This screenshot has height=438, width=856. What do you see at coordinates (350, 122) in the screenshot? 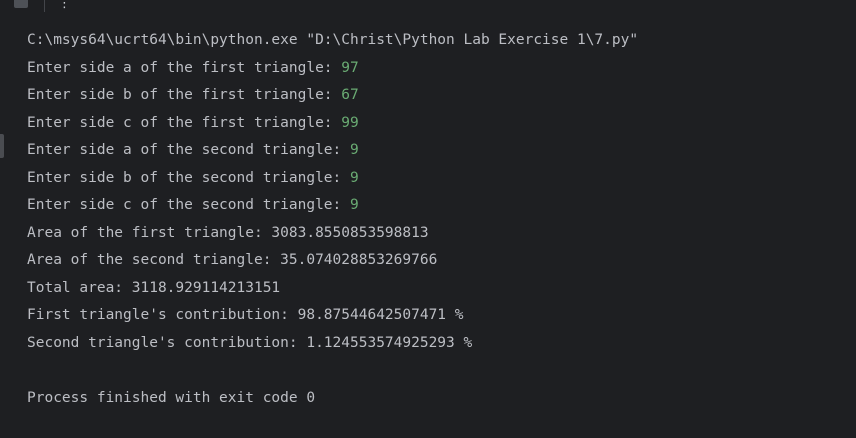
I see `user-input: 99` at bounding box center [350, 122].